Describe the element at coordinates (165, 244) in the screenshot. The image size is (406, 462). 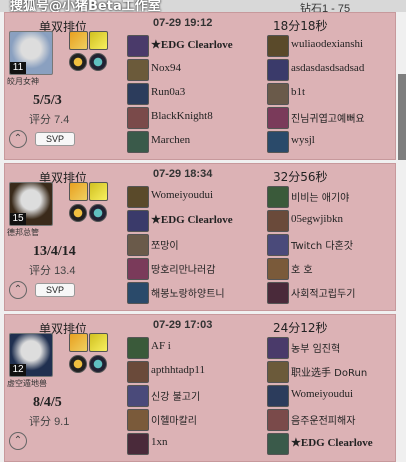
I see `player-name: 쪼망이` at that location.